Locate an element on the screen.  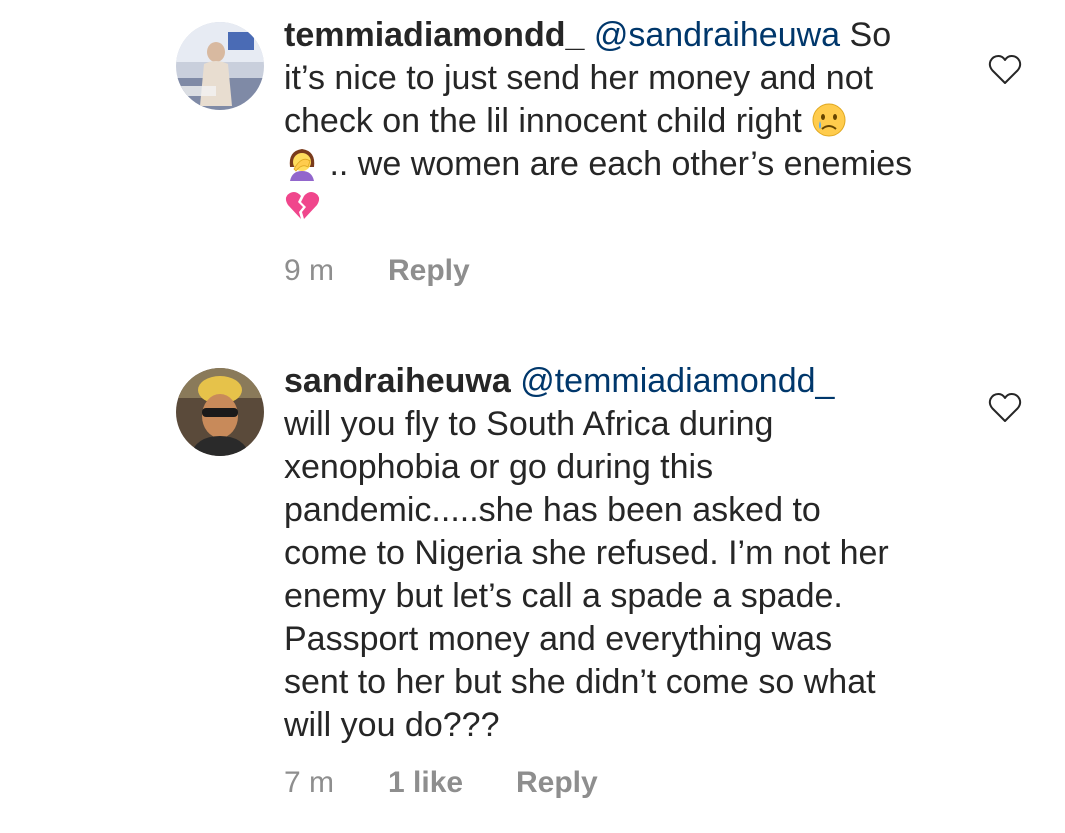
comment-text-line: Passport money and everything was is located at coordinates (558, 639).